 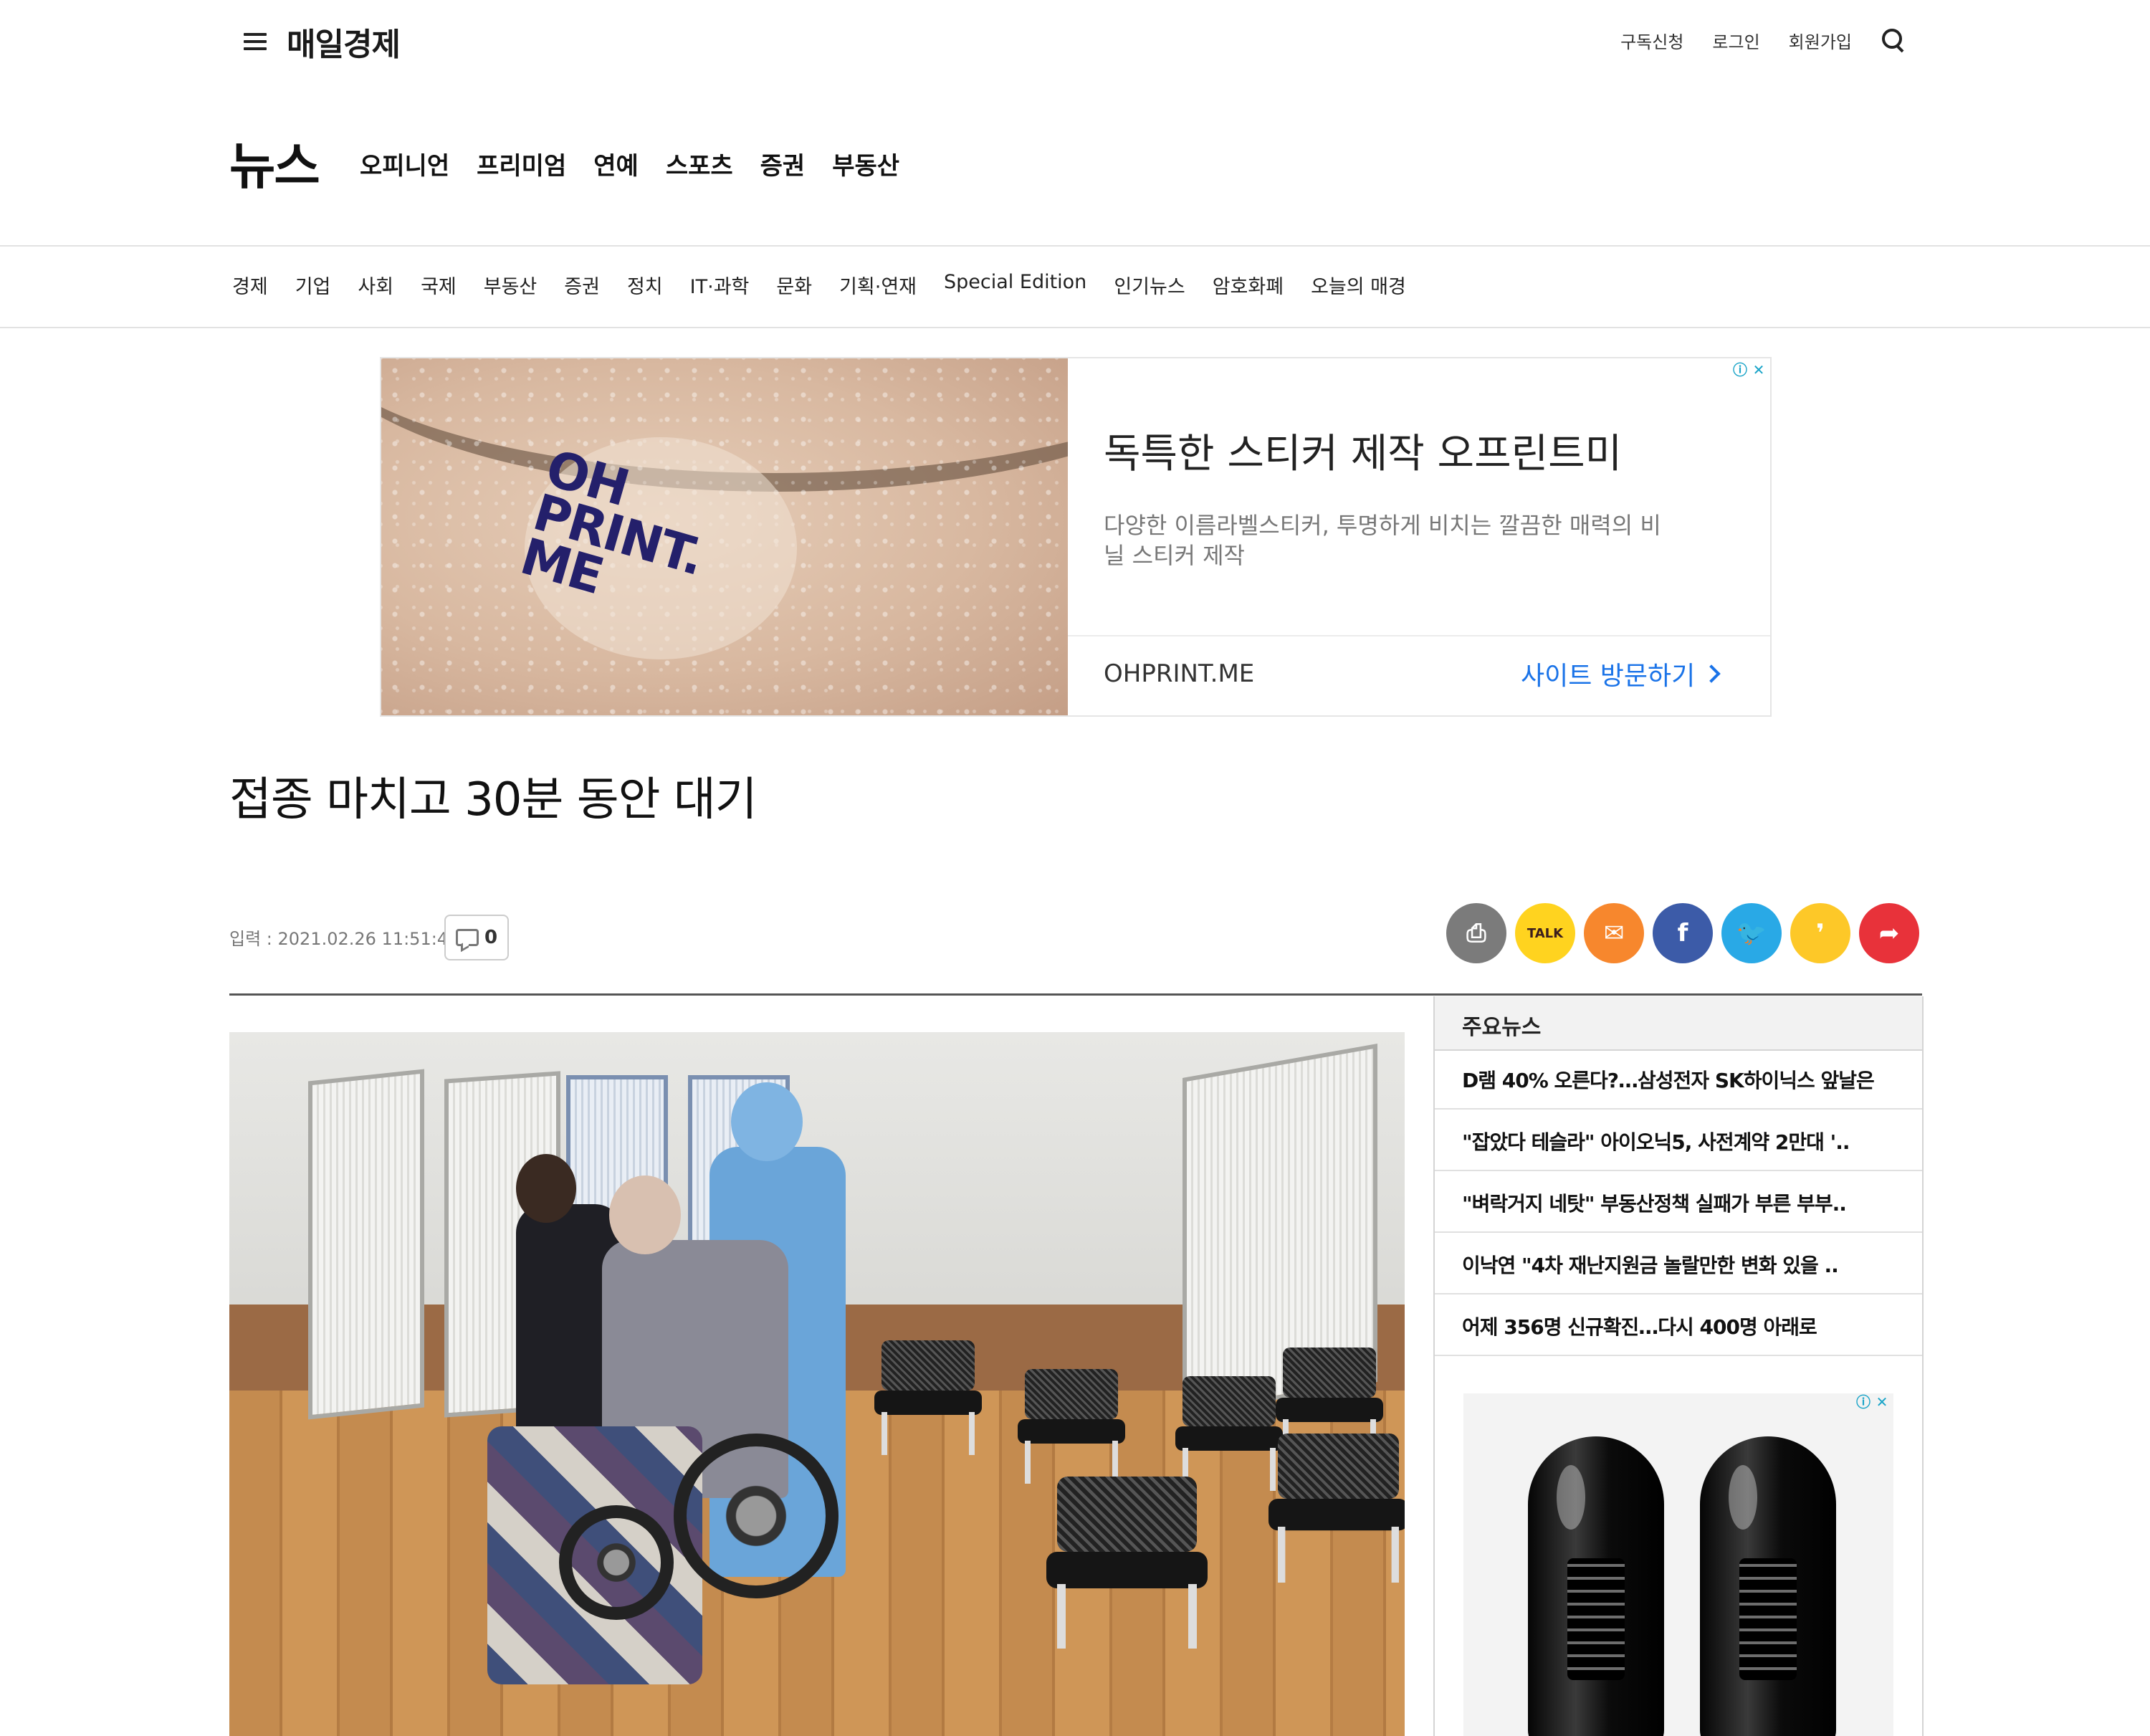 I want to click on chevron-right-icon, so click(x=1711, y=673).